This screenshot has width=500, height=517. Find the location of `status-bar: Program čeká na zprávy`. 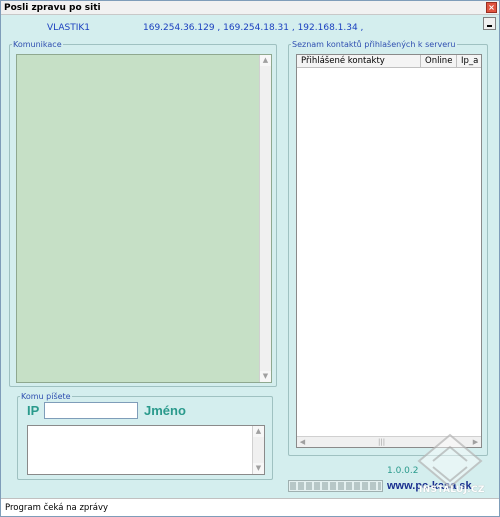

status-bar: Program čeká na zprávy is located at coordinates (250, 507).